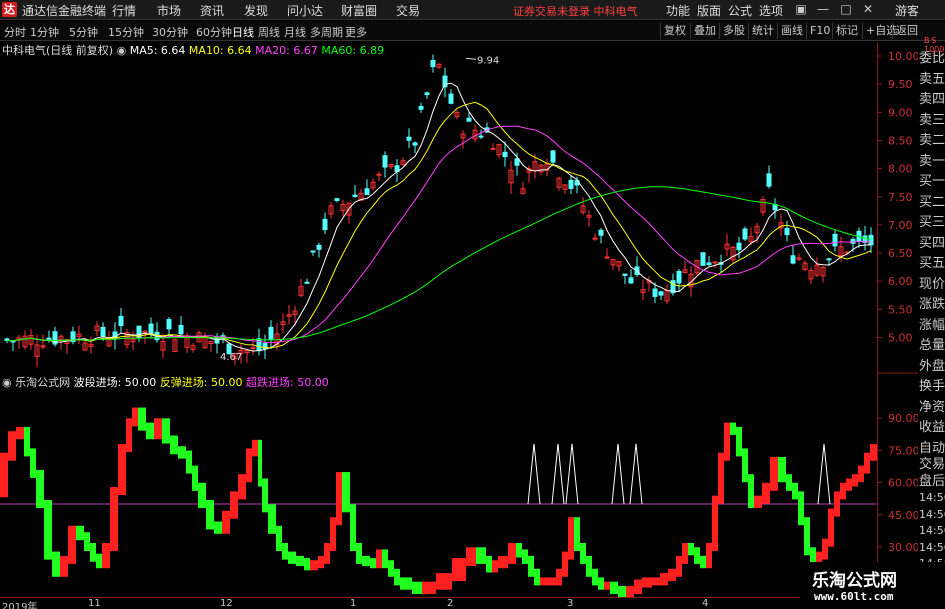 The width and height of the screenshot is (945, 609). I want to click on side-panel-item: 买一, so click(932, 181).